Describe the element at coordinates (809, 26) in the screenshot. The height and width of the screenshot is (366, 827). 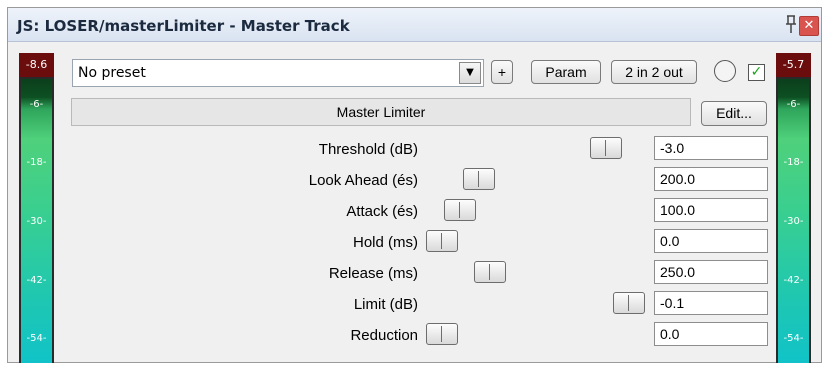
I see `close-button: ✕` at that location.